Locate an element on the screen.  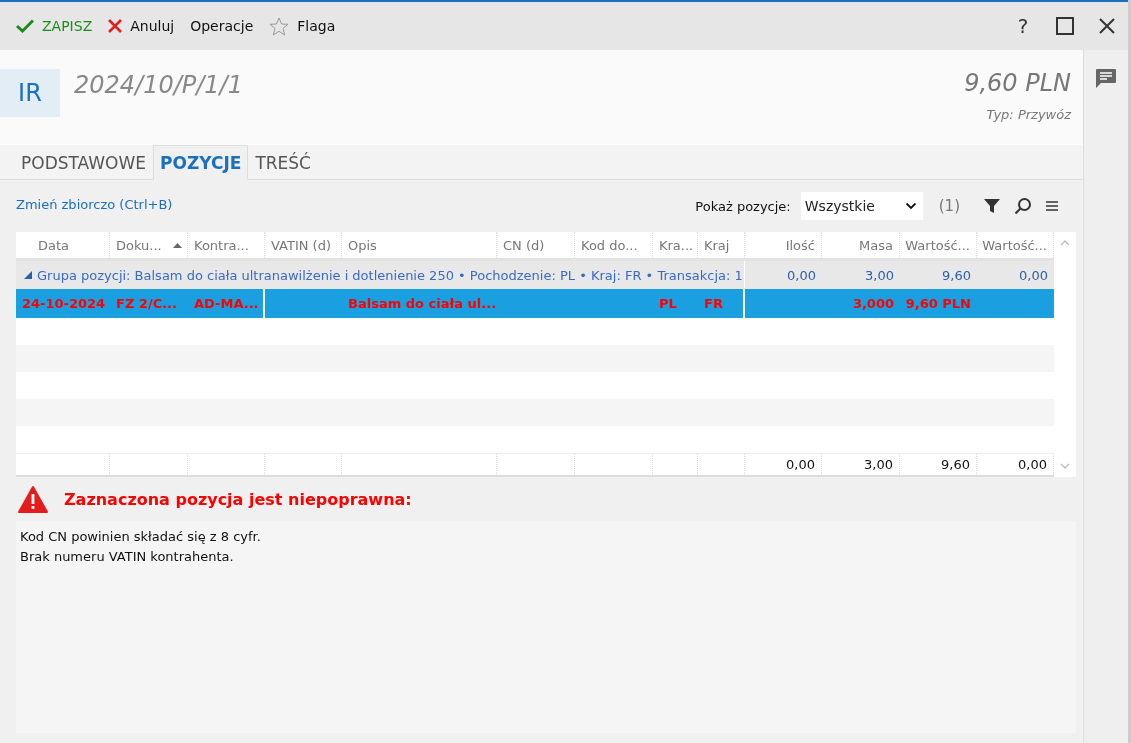
chevron-down-icon is located at coordinates (910, 206).